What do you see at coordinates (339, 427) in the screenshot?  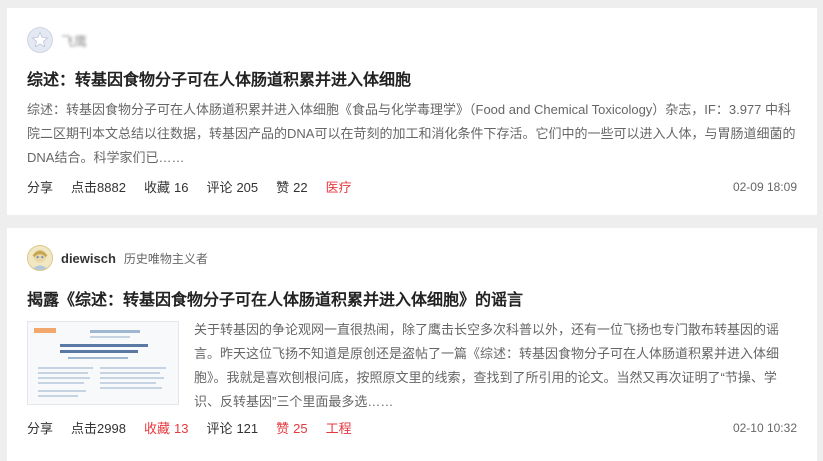 I see `category-tag: 工程` at bounding box center [339, 427].